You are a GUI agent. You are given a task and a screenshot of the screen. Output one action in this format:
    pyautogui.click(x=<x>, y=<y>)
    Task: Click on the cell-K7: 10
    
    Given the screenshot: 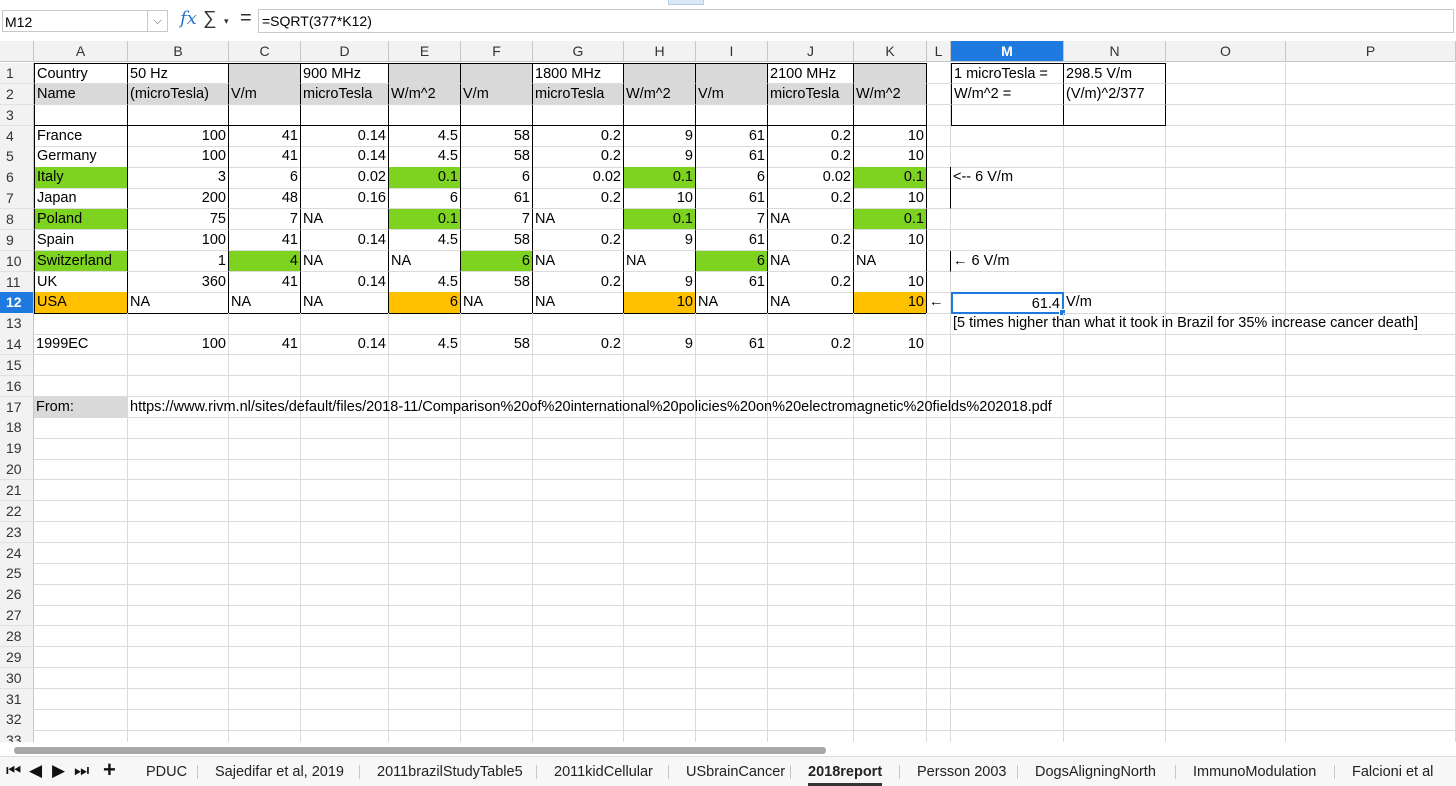 What is the action you would take?
    pyautogui.click(x=890, y=199)
    